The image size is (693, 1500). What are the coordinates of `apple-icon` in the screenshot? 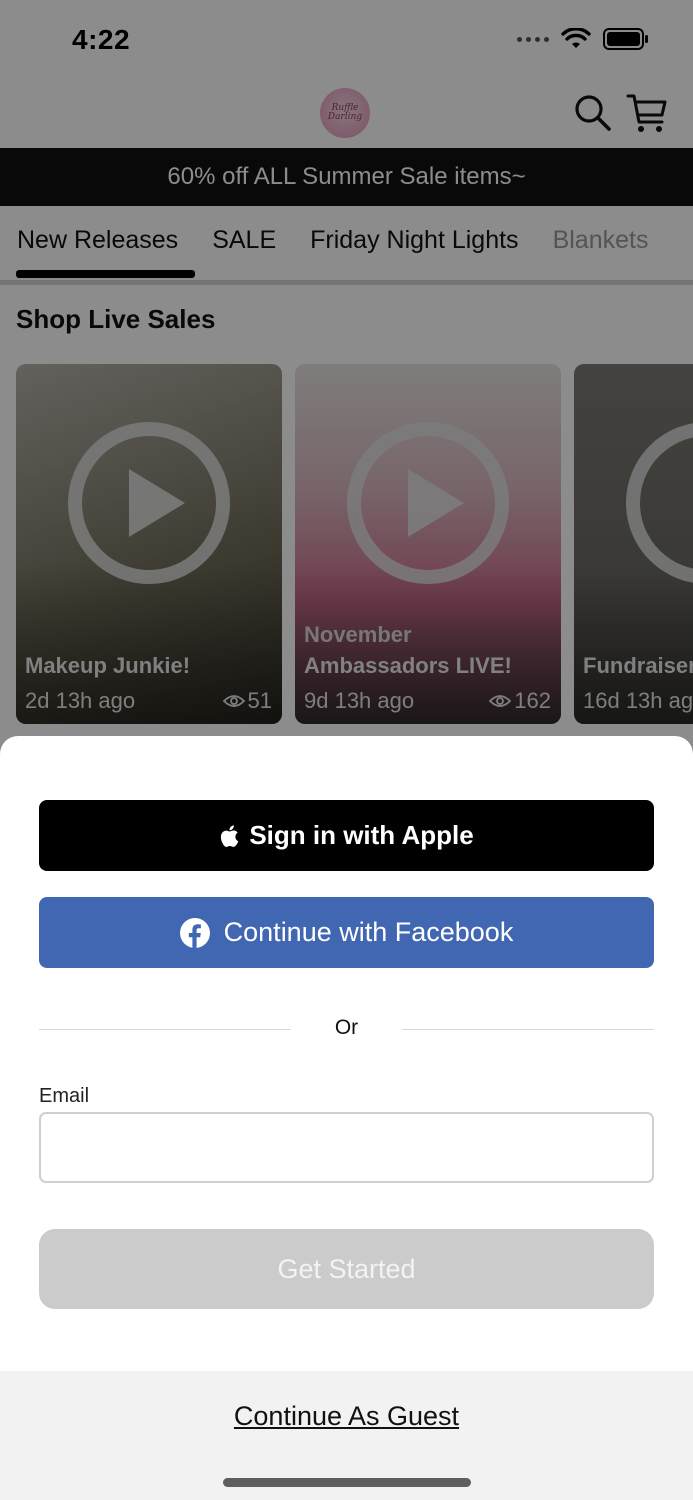 It's located at (230, 835).